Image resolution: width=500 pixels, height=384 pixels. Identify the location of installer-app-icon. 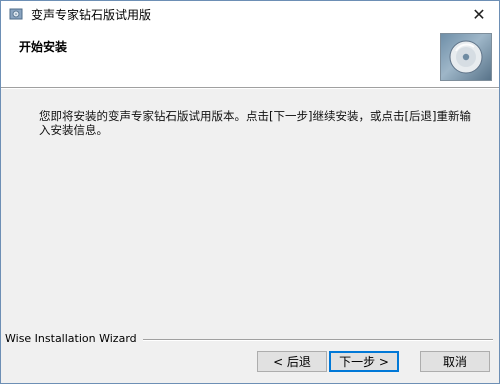
(16, 14).